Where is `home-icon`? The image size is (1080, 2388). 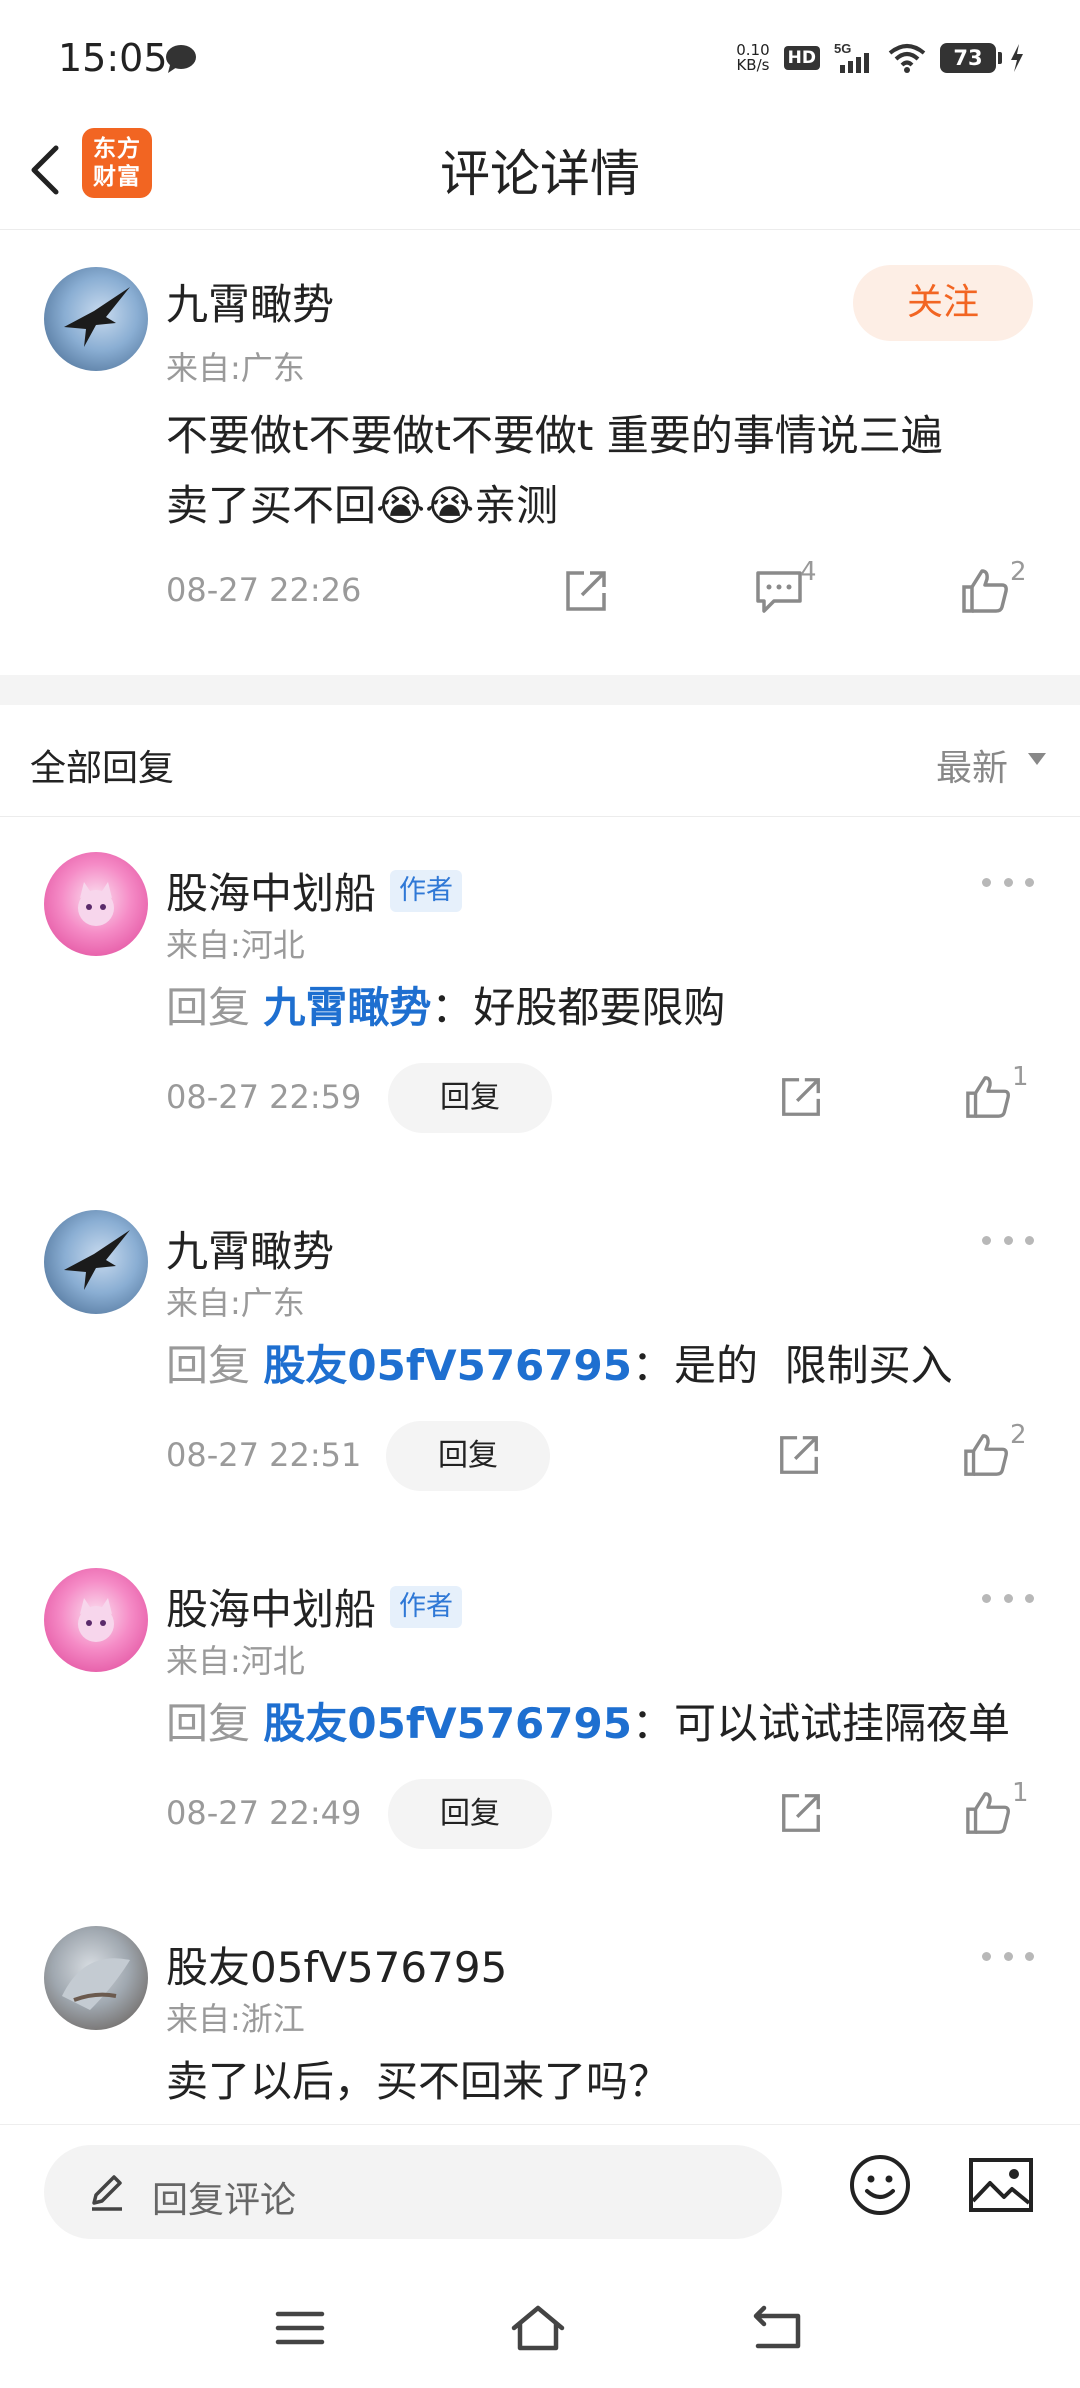
home-icon is located at coordinates (538, 2328).